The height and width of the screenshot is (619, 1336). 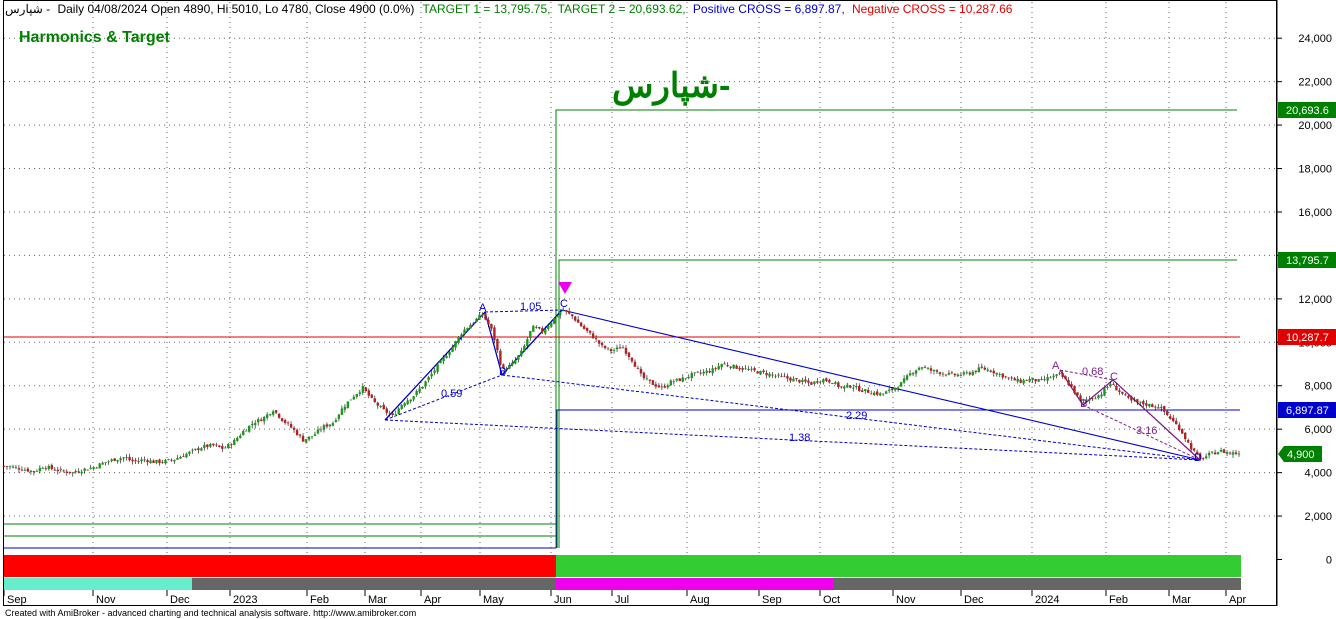 What do you see at coordinates (1307, 411) in the screenshot?
I see `pos-cross-badge-text: 6,897.87` at bounding box center [1307, 411].